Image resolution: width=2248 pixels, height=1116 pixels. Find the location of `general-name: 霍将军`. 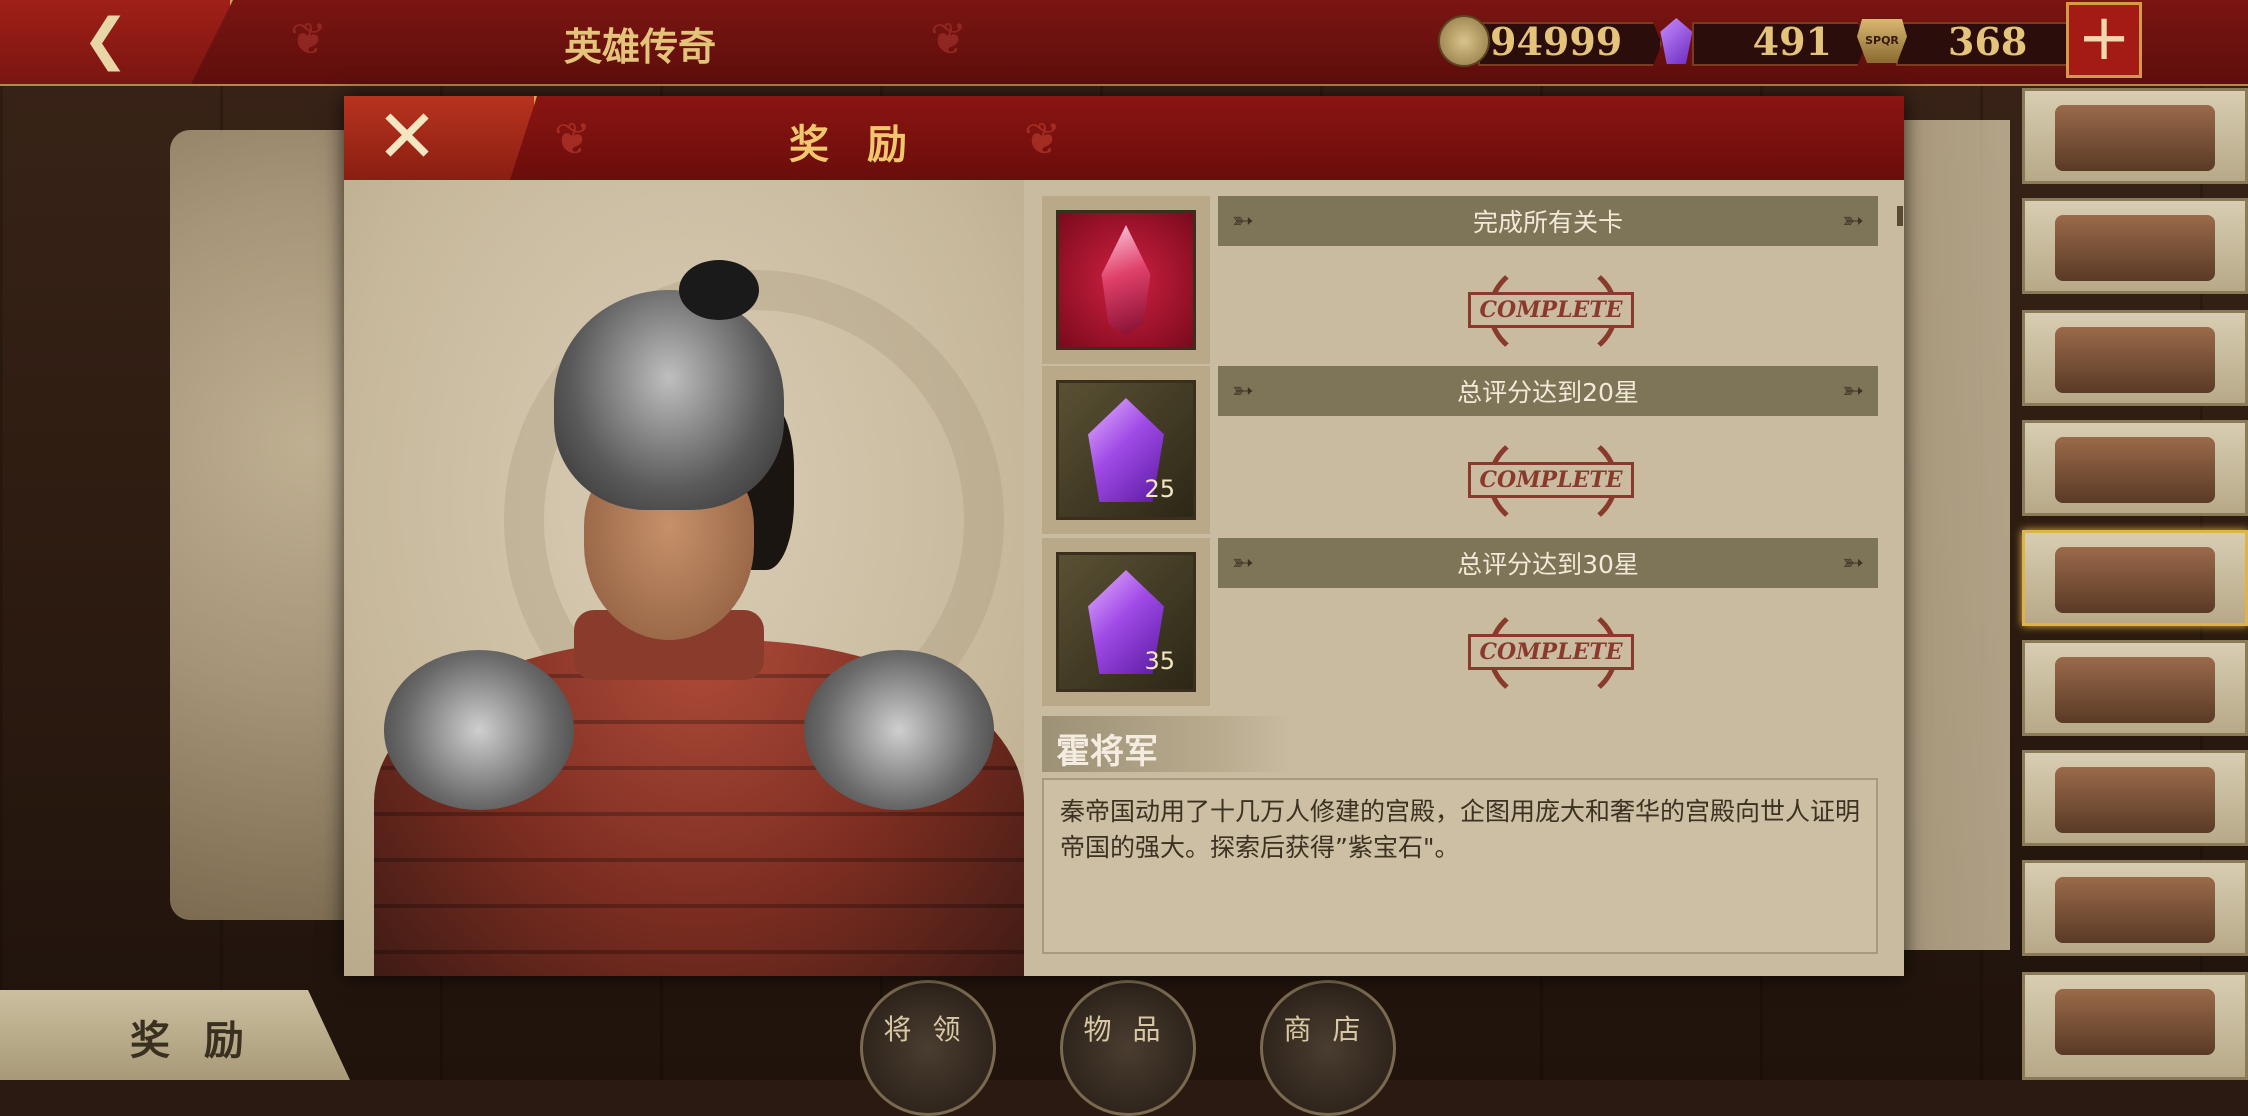

general-name: 霍将军 is located at coordinates (1107, 752).